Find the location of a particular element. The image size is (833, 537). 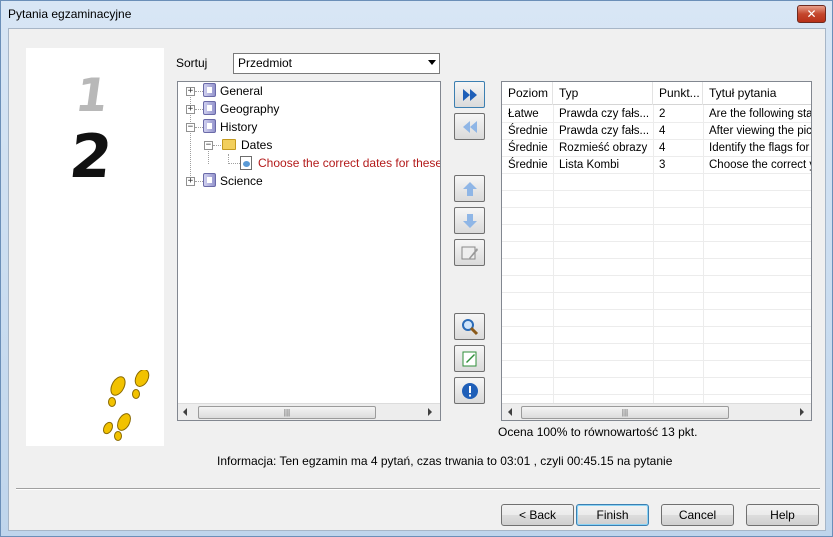

divider is located at coordinates (418, 489).